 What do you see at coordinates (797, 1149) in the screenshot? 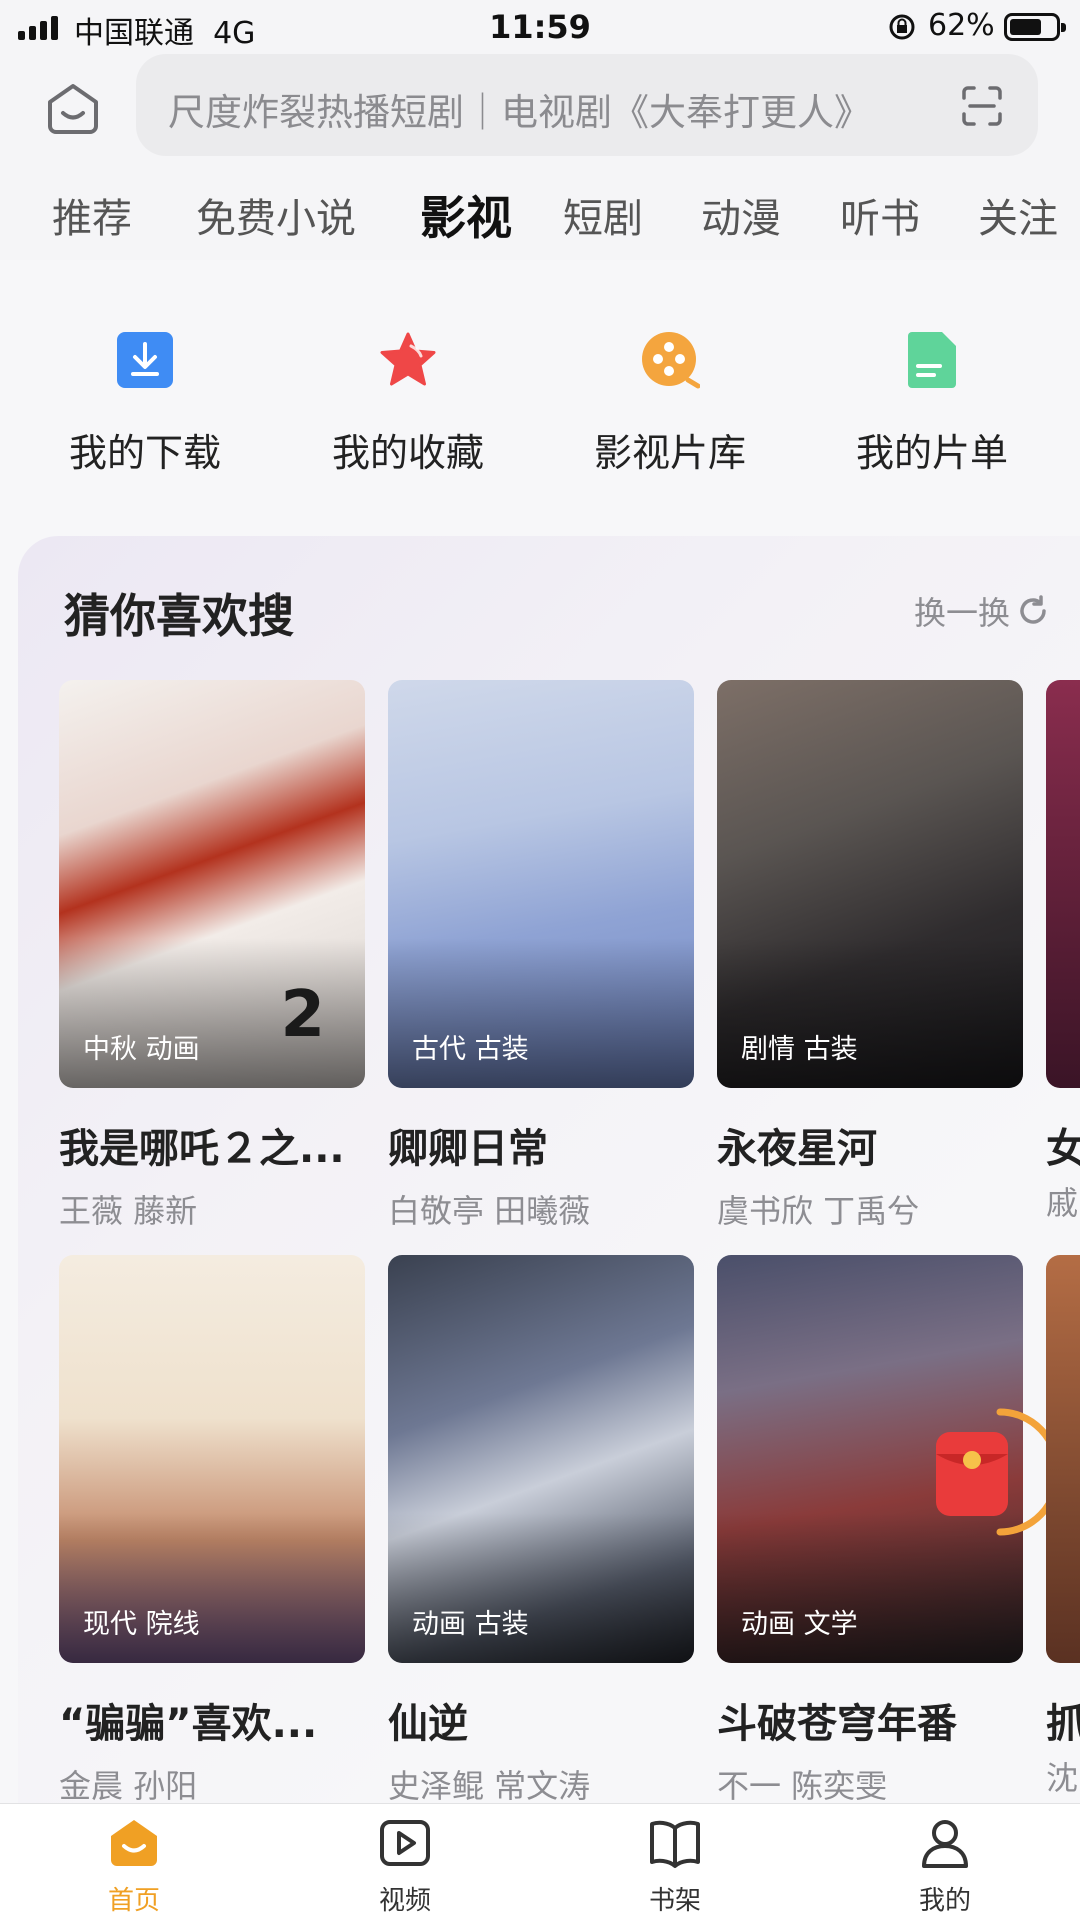
I see `media-title: 永夜星河` at bounding box center [797, 1149].